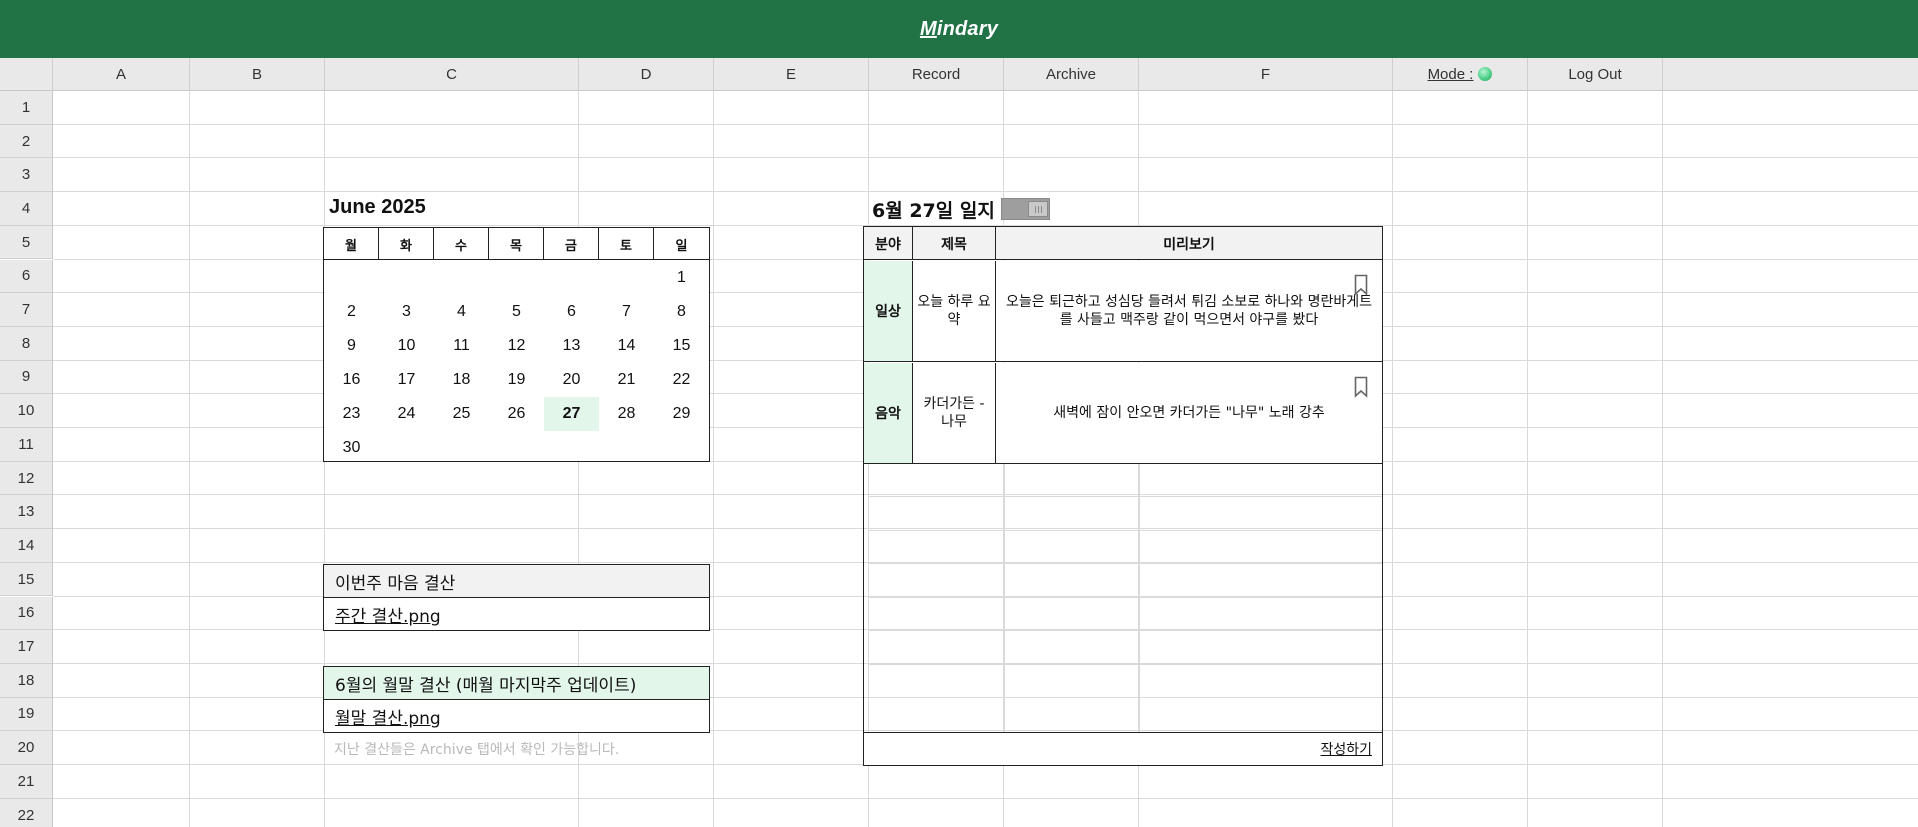  What do you see at coordinates (26, 512) in the screenshot?
I see `row-header: 13` at bounding box center [26, 512].